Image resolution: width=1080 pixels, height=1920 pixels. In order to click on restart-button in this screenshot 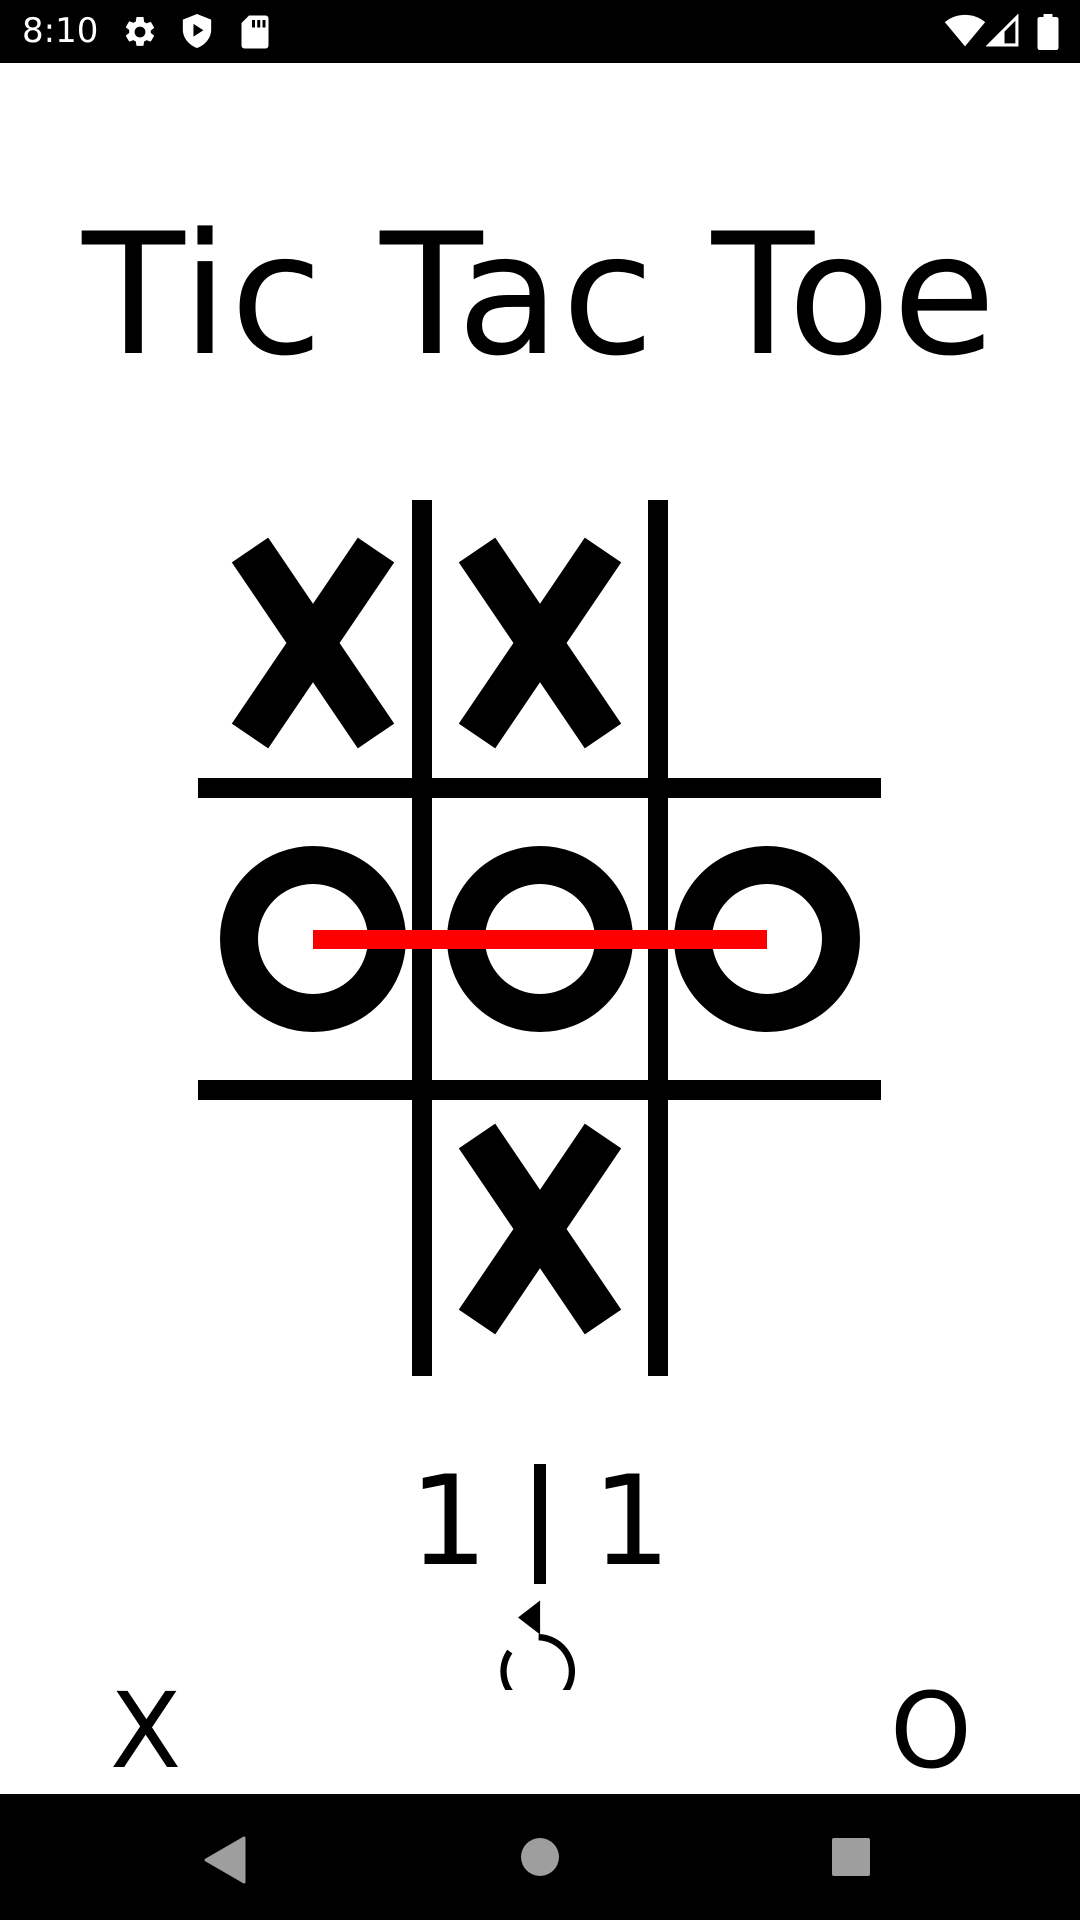, I will do `click(541, 1653)`.